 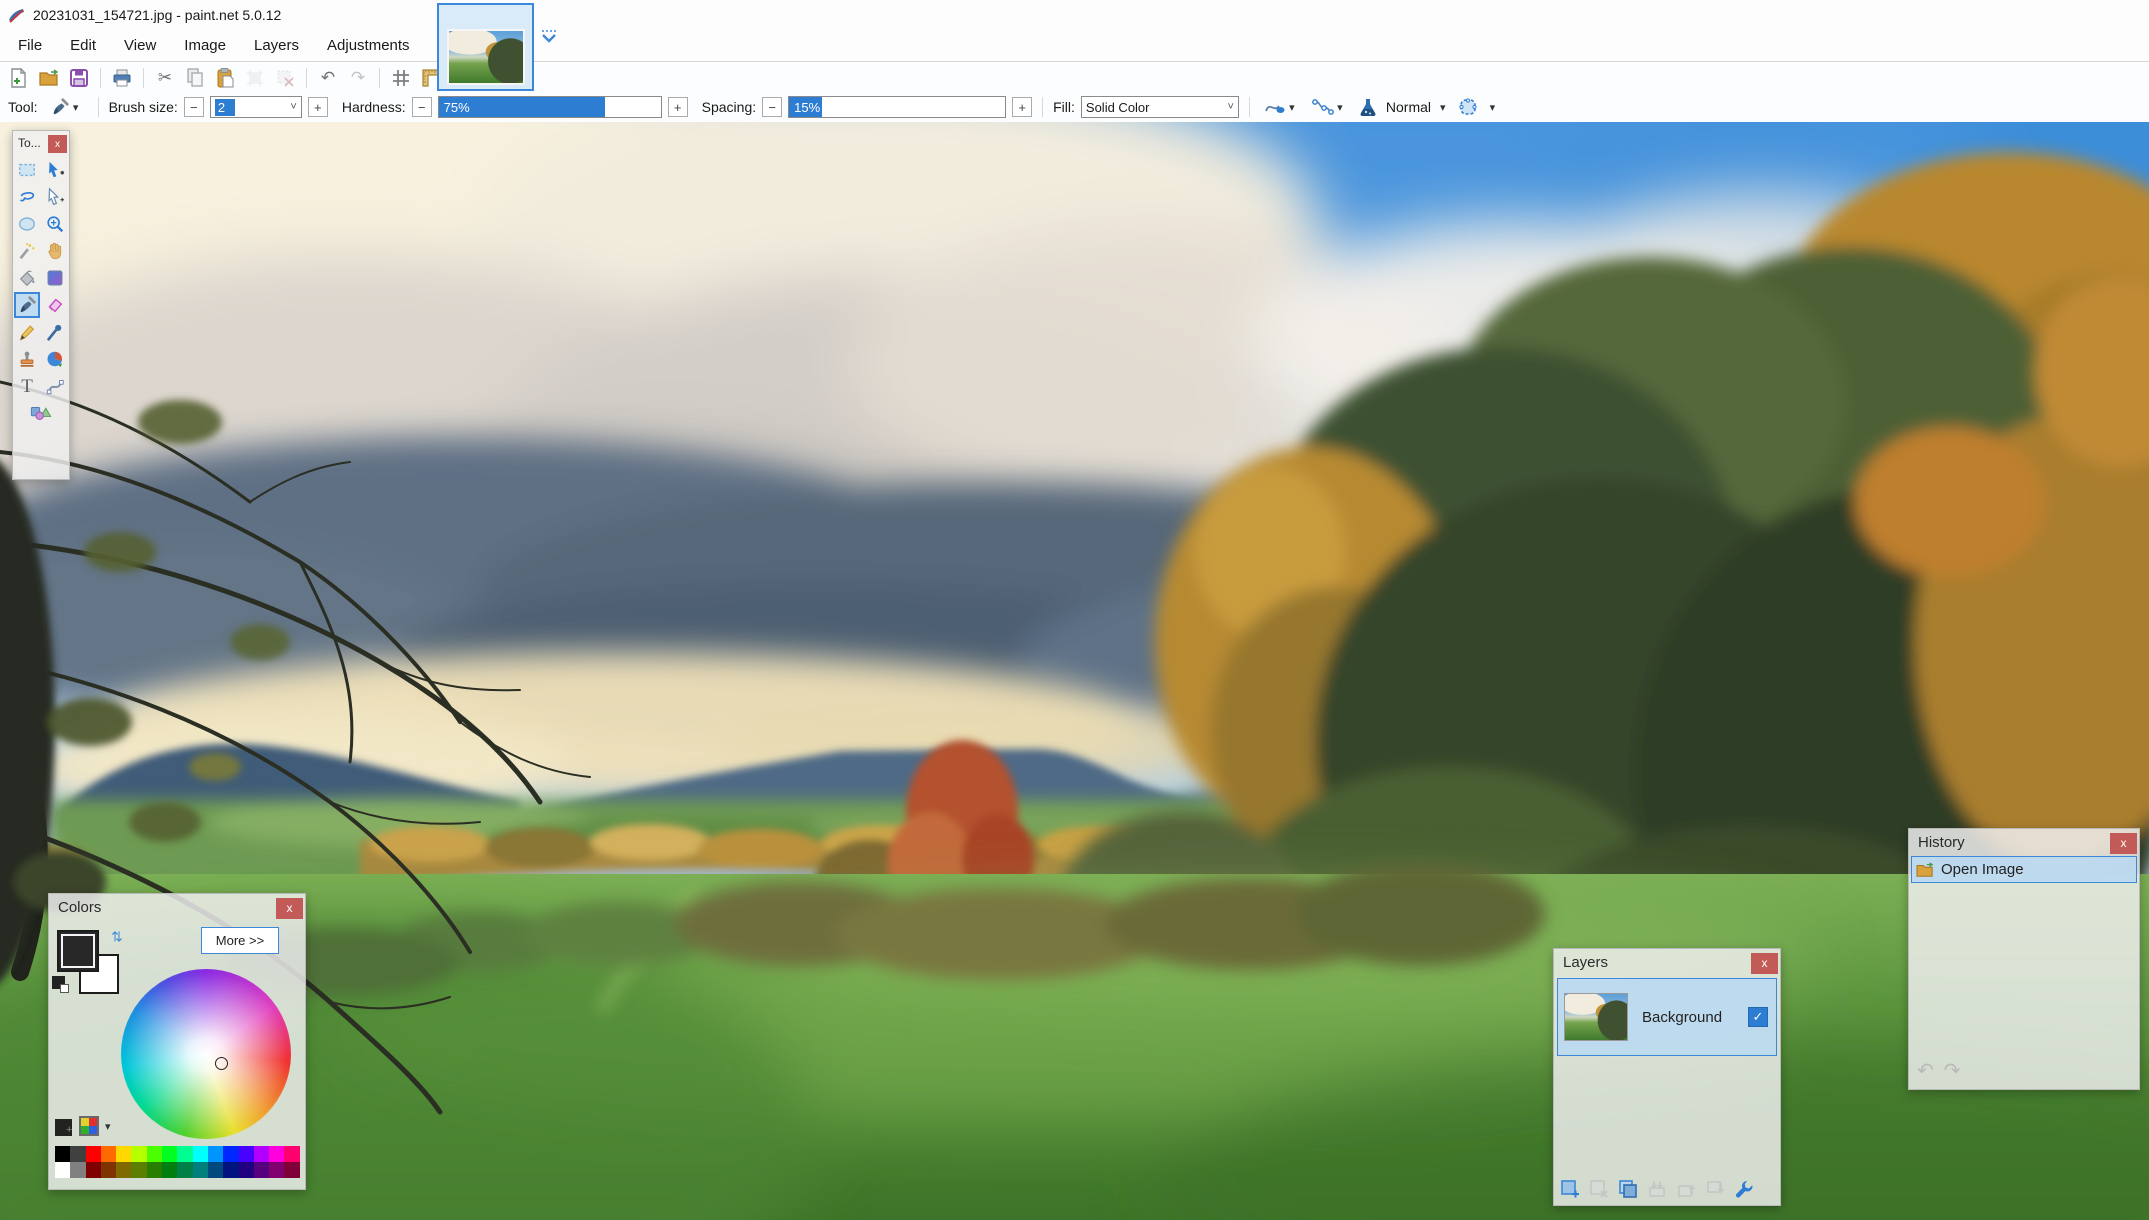 What do you see at coordinates (83, 45) in the screenshot?
I see `menu-edit: Edit` at bounding box center [83, 45].